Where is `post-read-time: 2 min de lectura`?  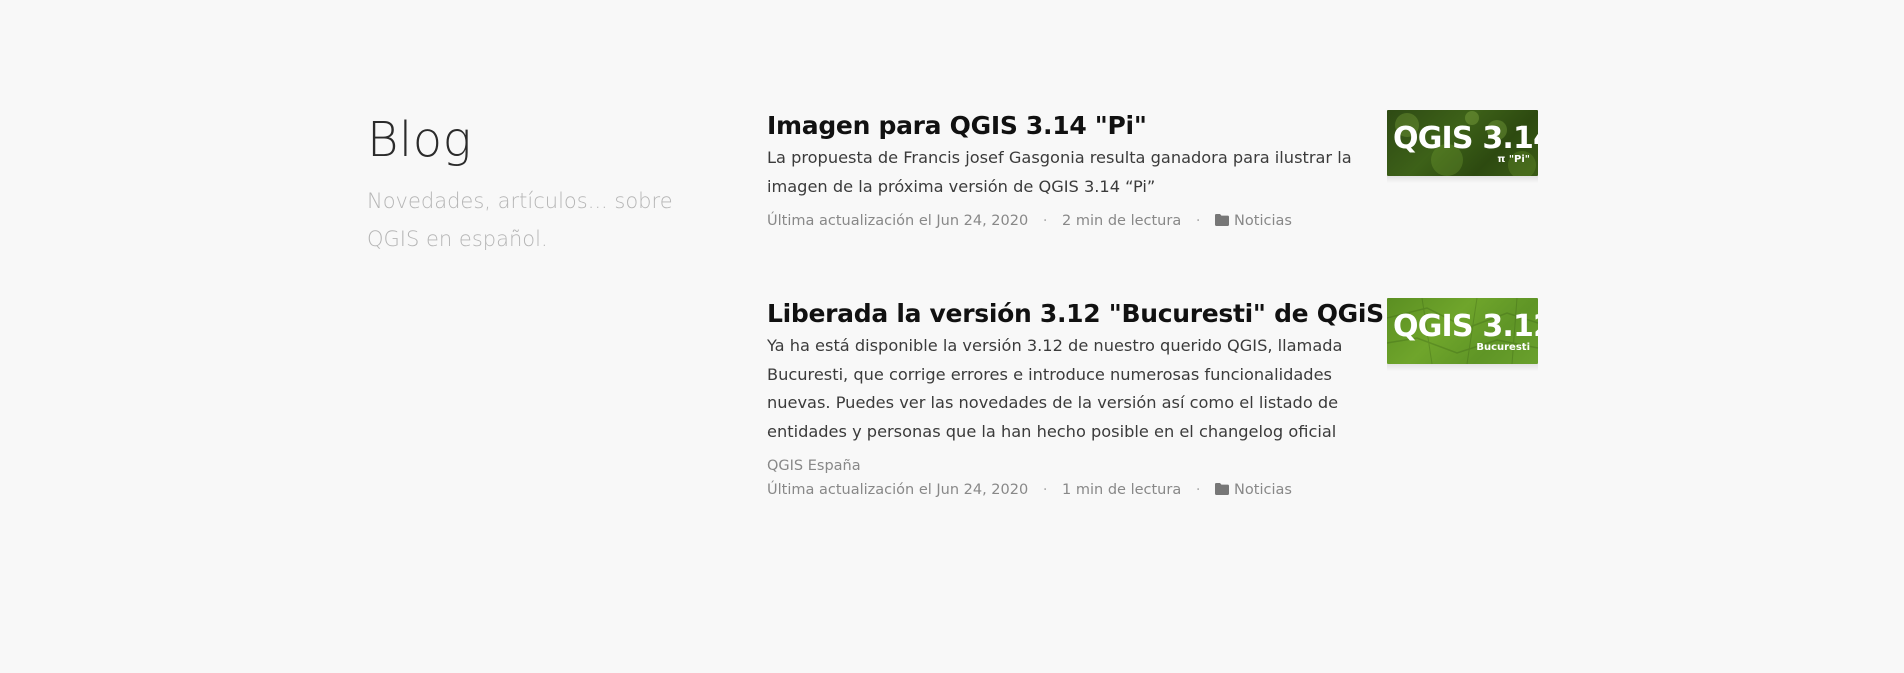 post-read-time: 2 min de lectura is located at coordinates (1122, 221).